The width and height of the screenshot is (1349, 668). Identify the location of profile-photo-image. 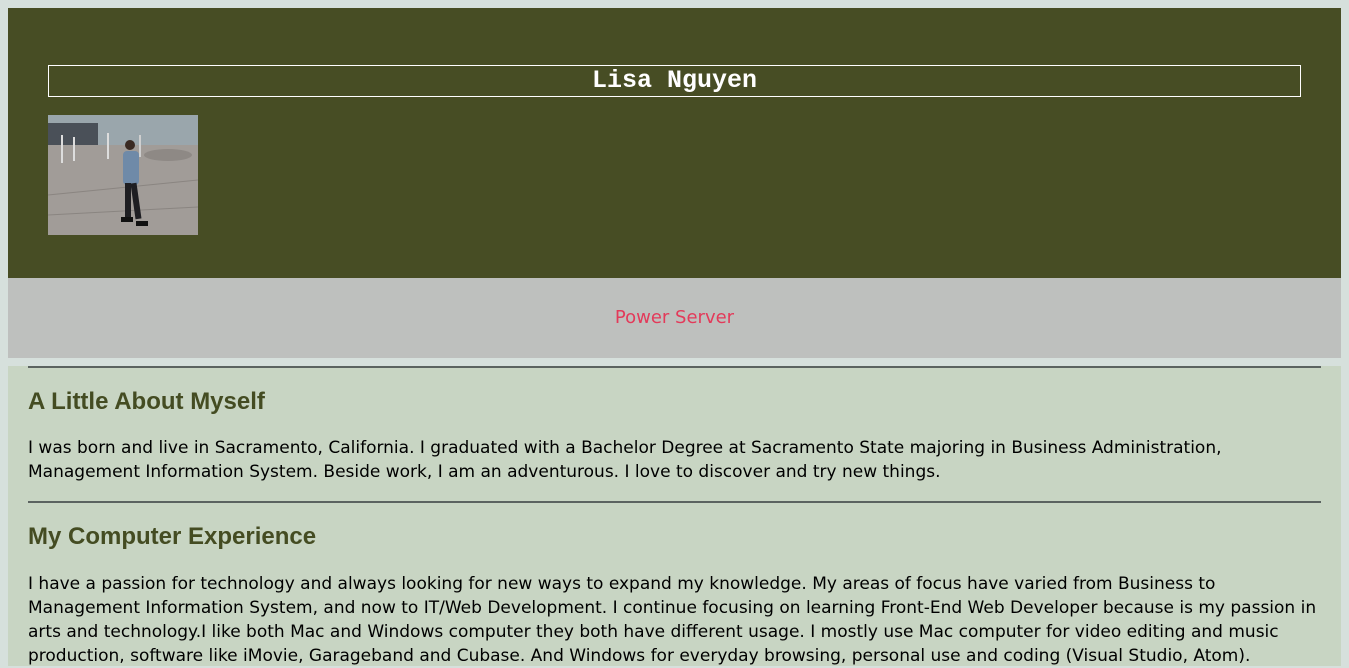
(123, 175).